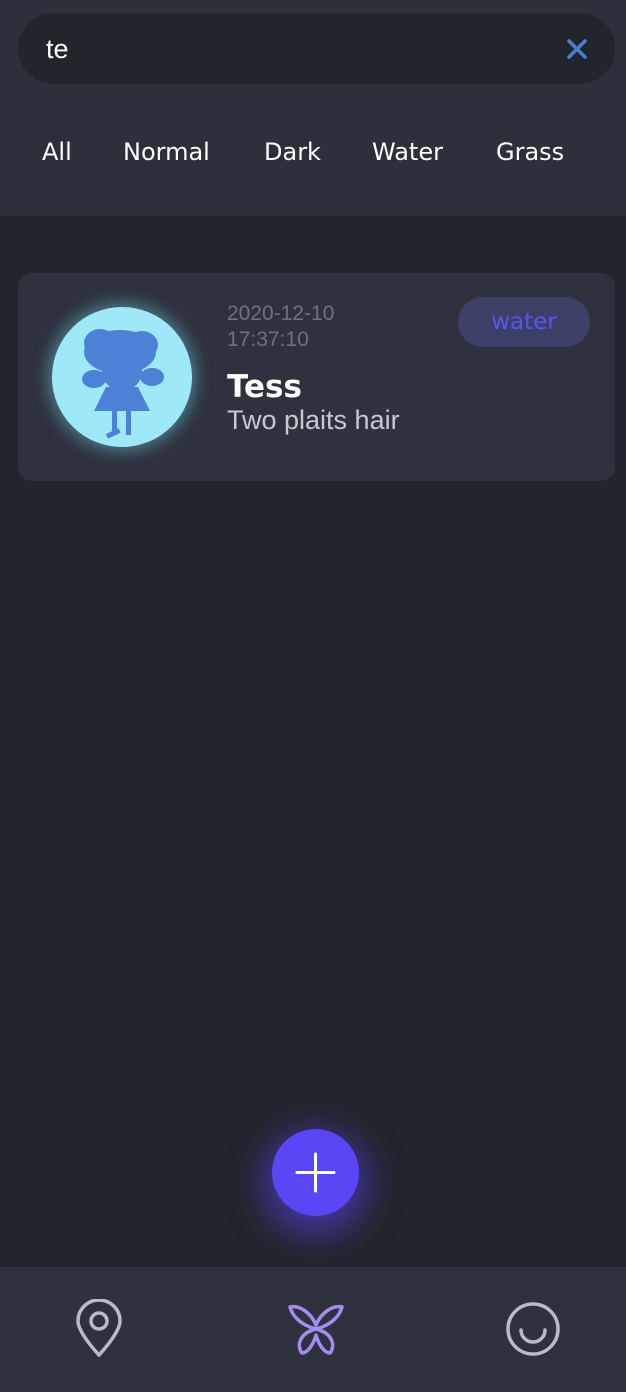 The height and width of the screenshot is (1392, 626). What do you see at coordinates (327, 327) in the screenshot?
I see `timestamp: 2020-12-10 17:37:10` at bounding box center [327, 327].